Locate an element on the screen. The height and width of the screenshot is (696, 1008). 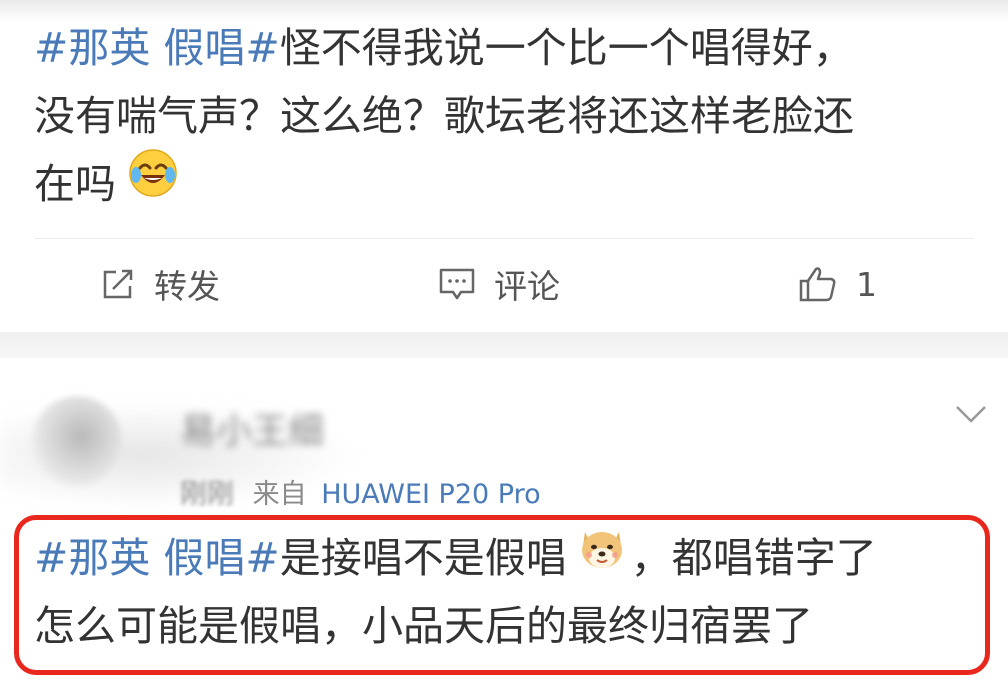
post-meta: 刚刚 来自 HUAWEI P20 Pro is located at coordinates (360, 491).